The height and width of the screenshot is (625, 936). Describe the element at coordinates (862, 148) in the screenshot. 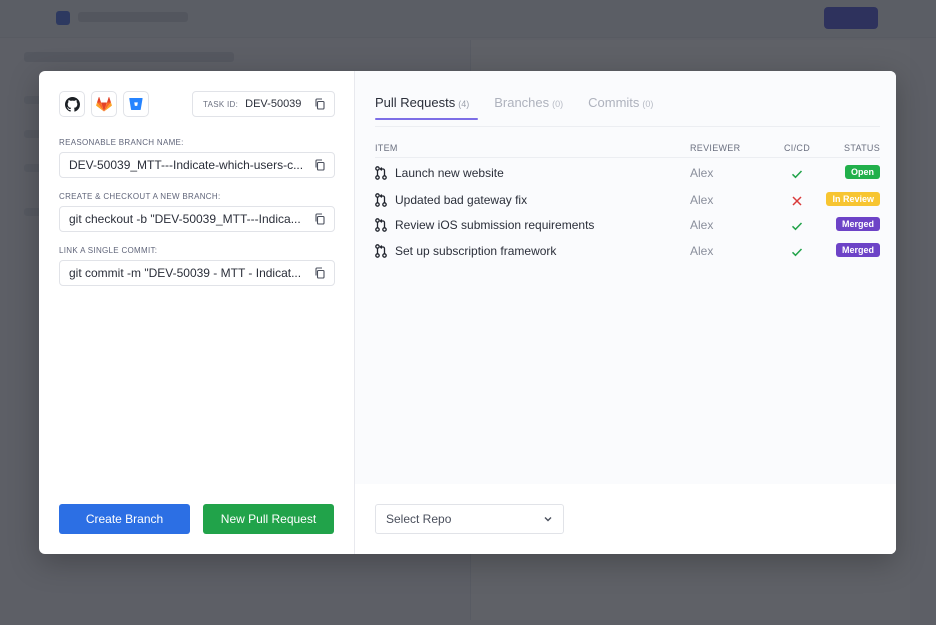

I see `column-header-status: STATUS` at that location.